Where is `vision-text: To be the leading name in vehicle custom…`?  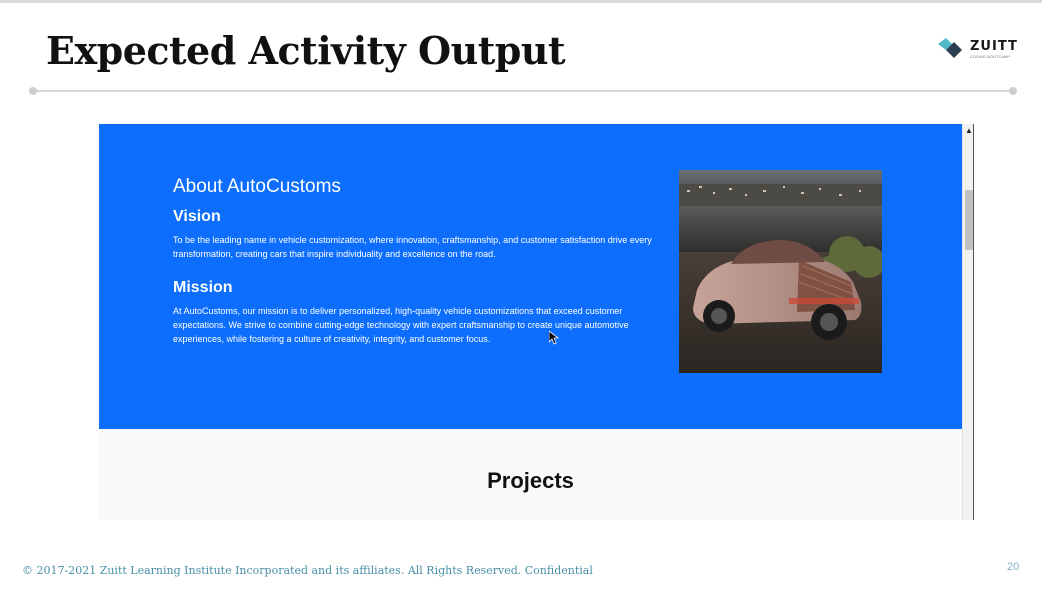 vision-text: To be the leading name in vehicle custom… is located at coordinates (412, 247).